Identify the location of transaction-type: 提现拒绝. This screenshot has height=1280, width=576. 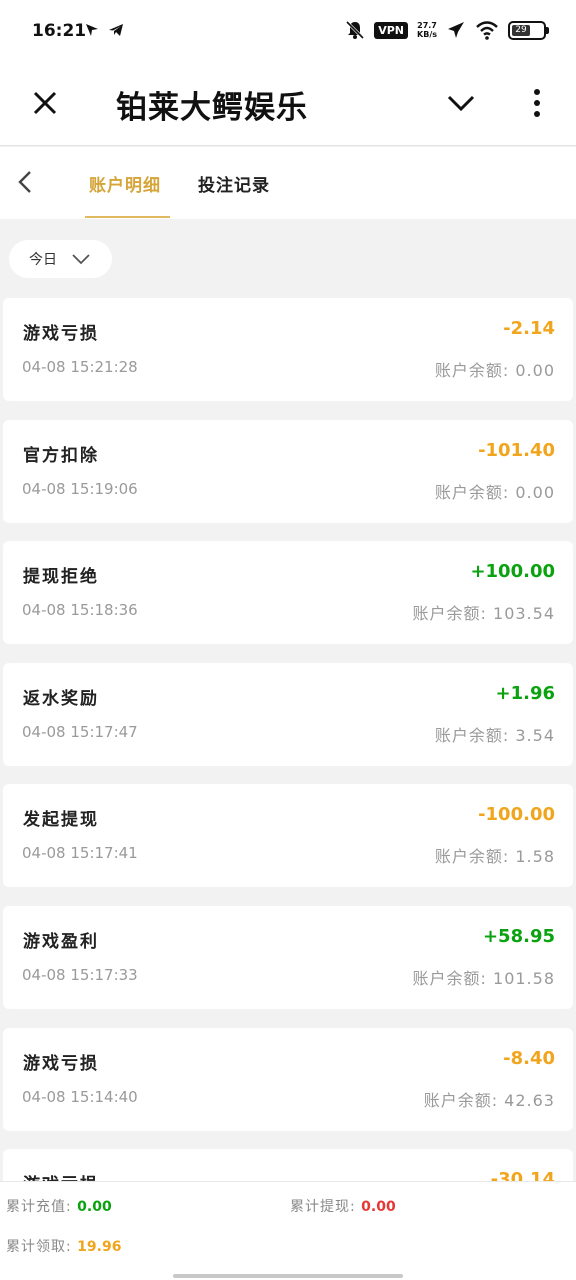
(61, 577).